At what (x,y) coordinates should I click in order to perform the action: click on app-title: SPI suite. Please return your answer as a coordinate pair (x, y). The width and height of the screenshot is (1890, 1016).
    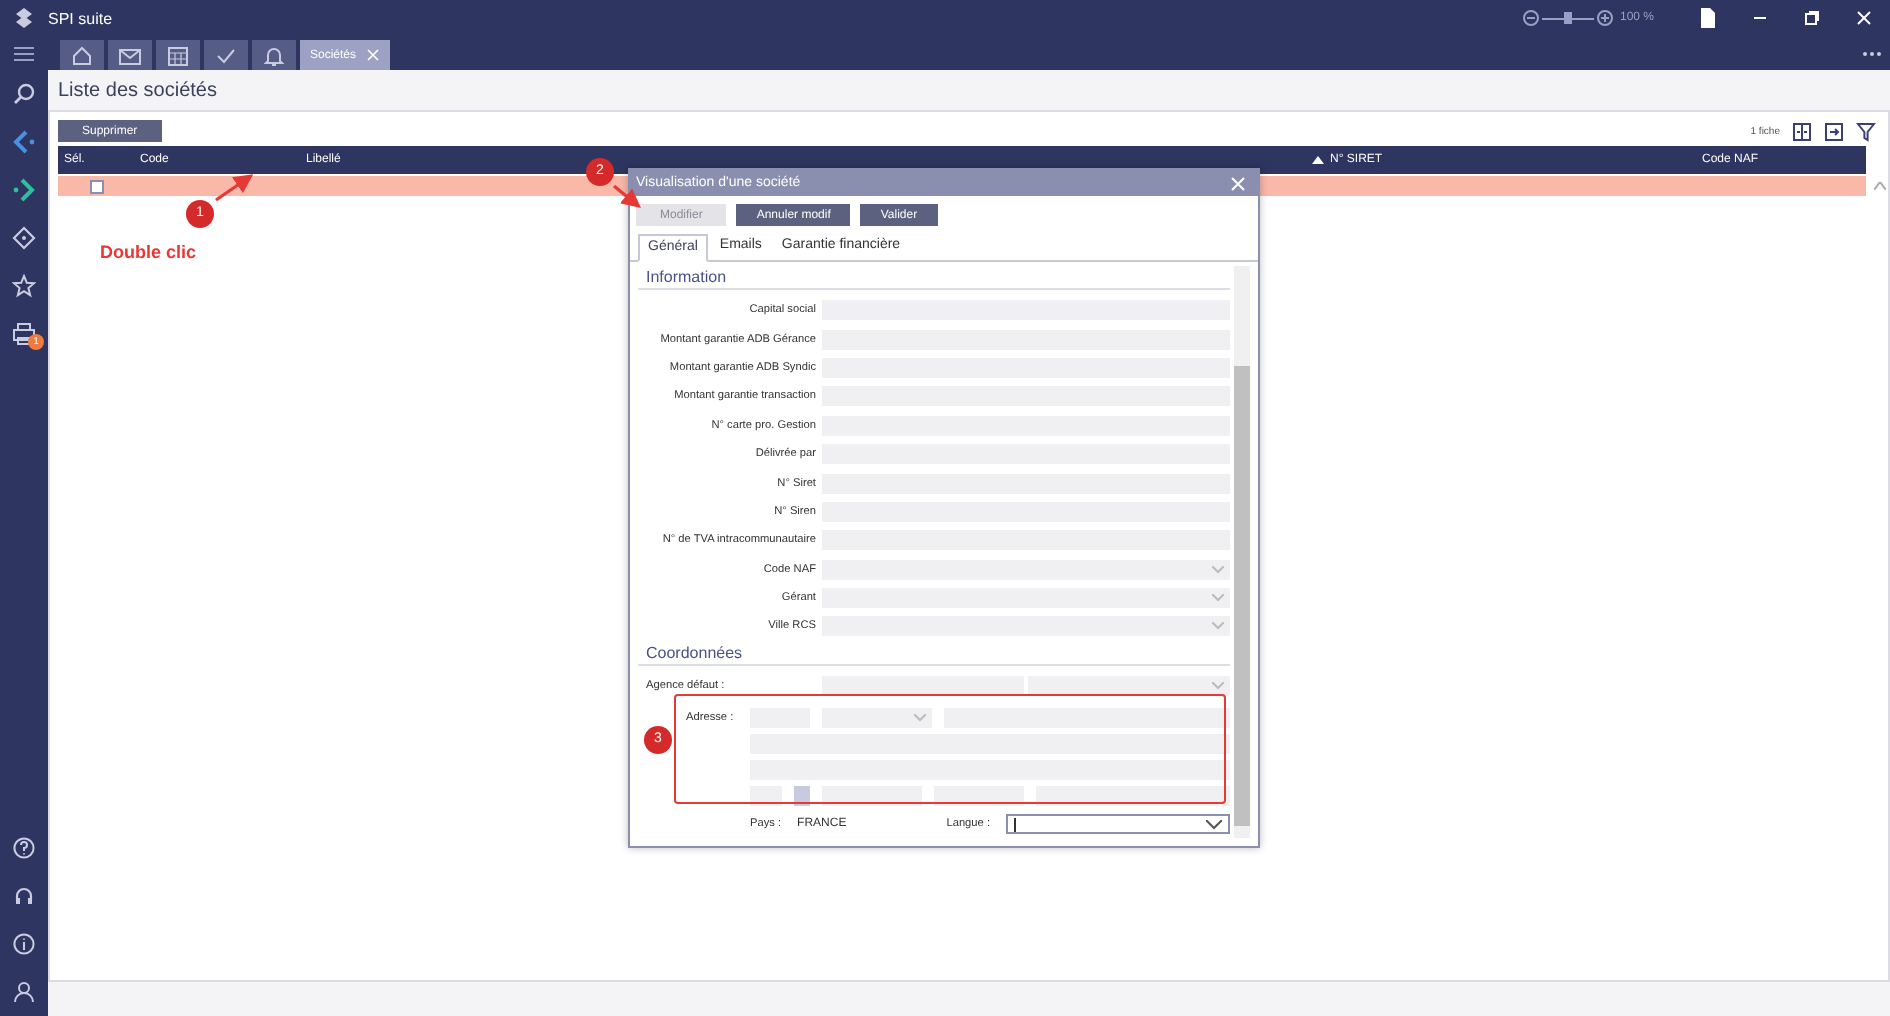
    Looking at the image, I should click on (80, 18).